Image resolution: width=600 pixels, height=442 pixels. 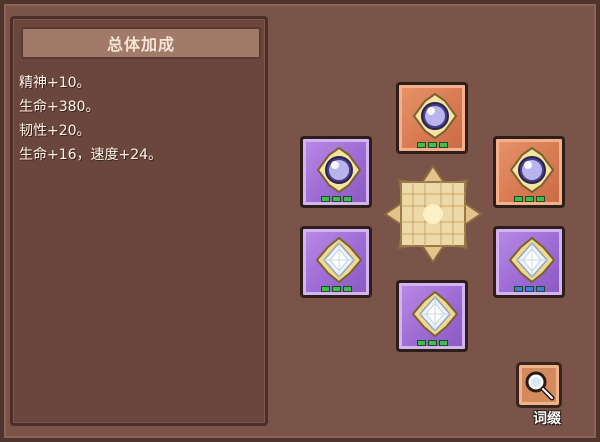 I want to click on gem-slot-top, so click(x=432, y=118).